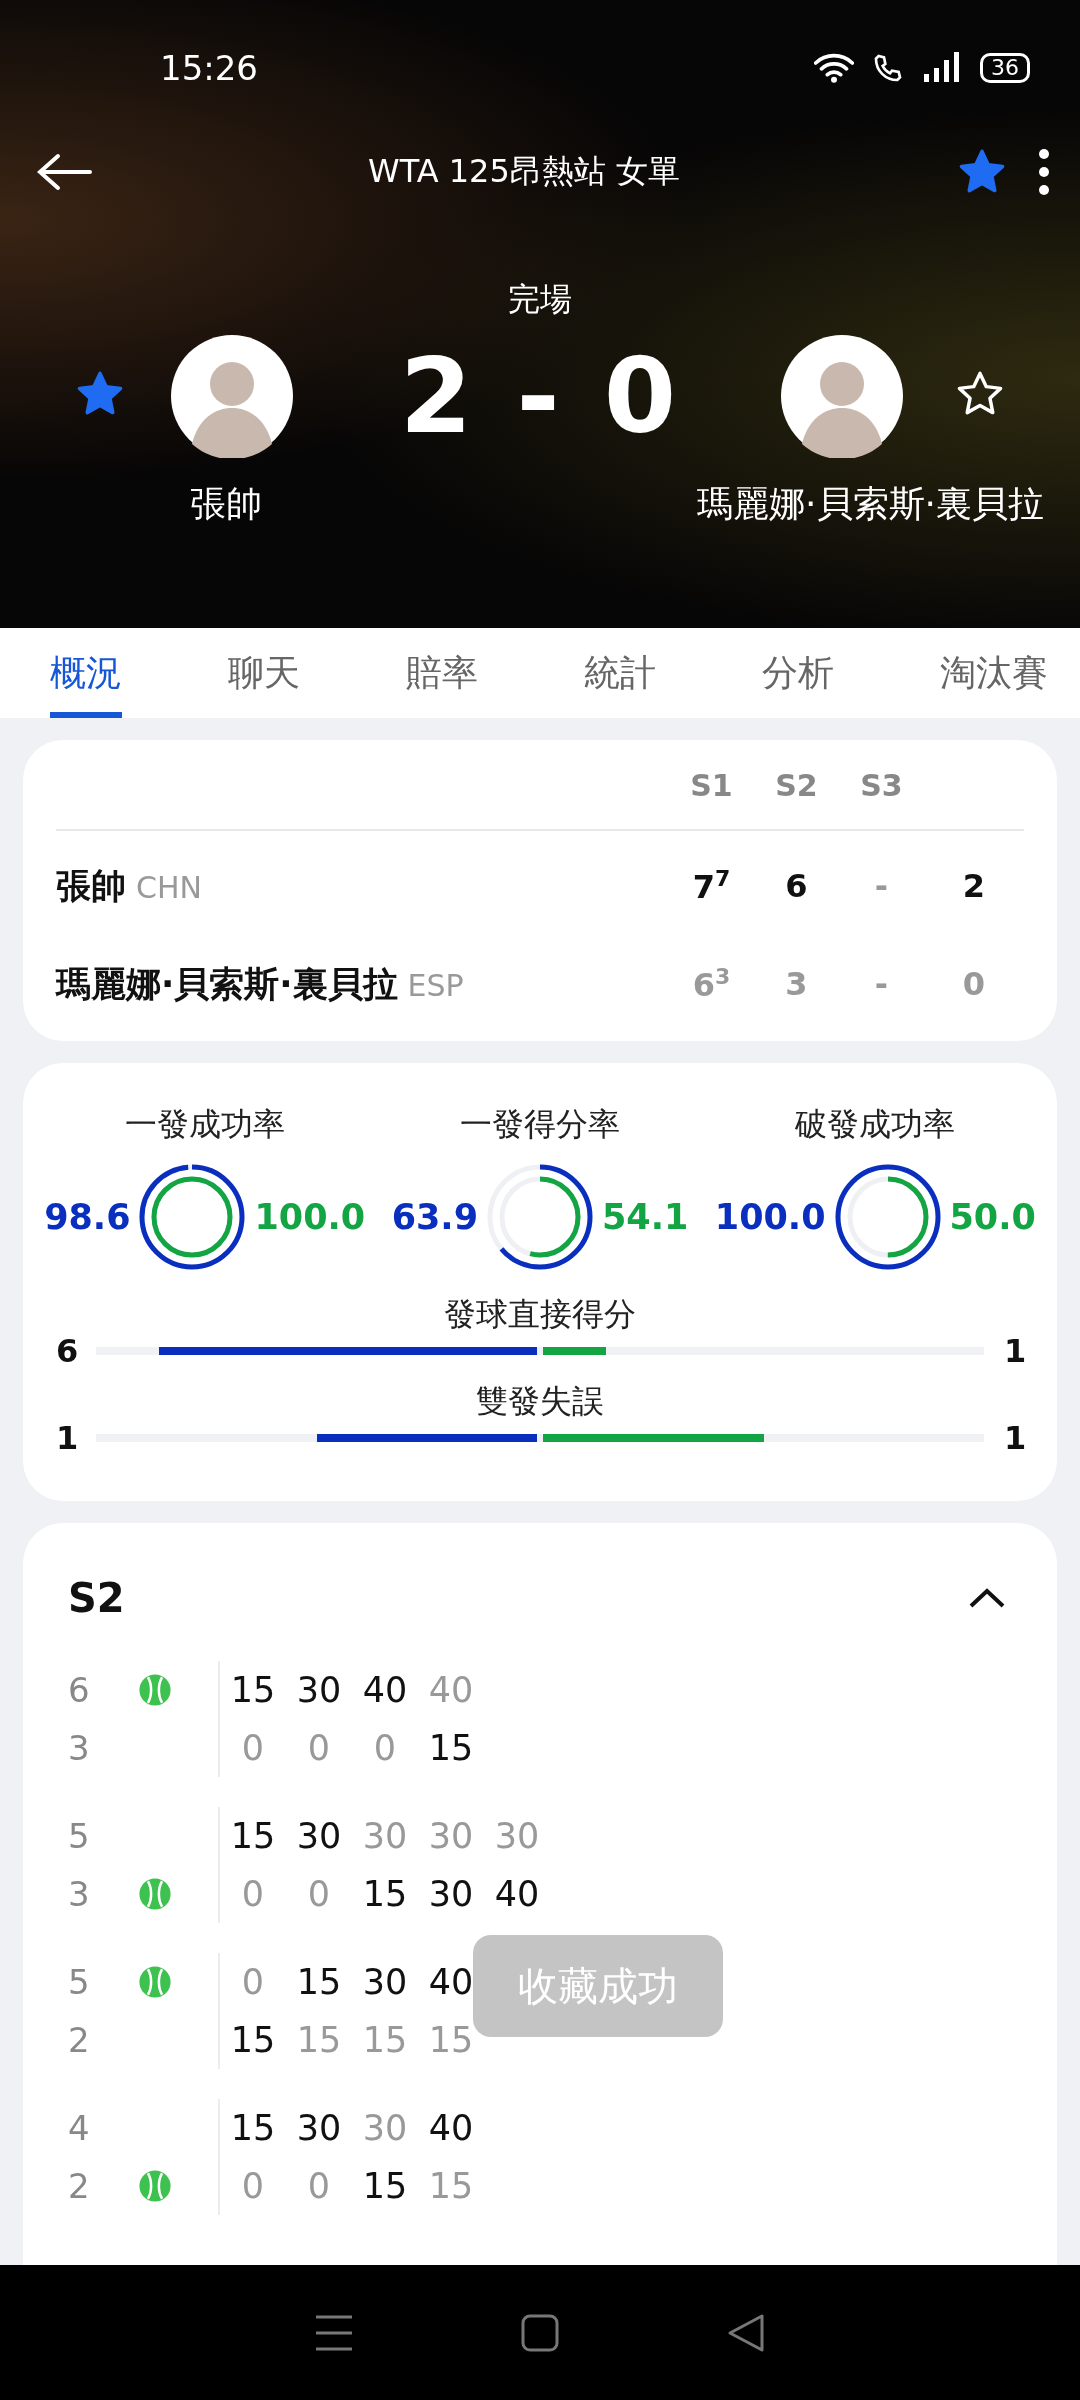 The width and height of the screenshot is (1080, 2400). What do you see at coordinates (435, 985) in the screenshot?
I see `country-code: ESP` at bounding box center [435, 985].